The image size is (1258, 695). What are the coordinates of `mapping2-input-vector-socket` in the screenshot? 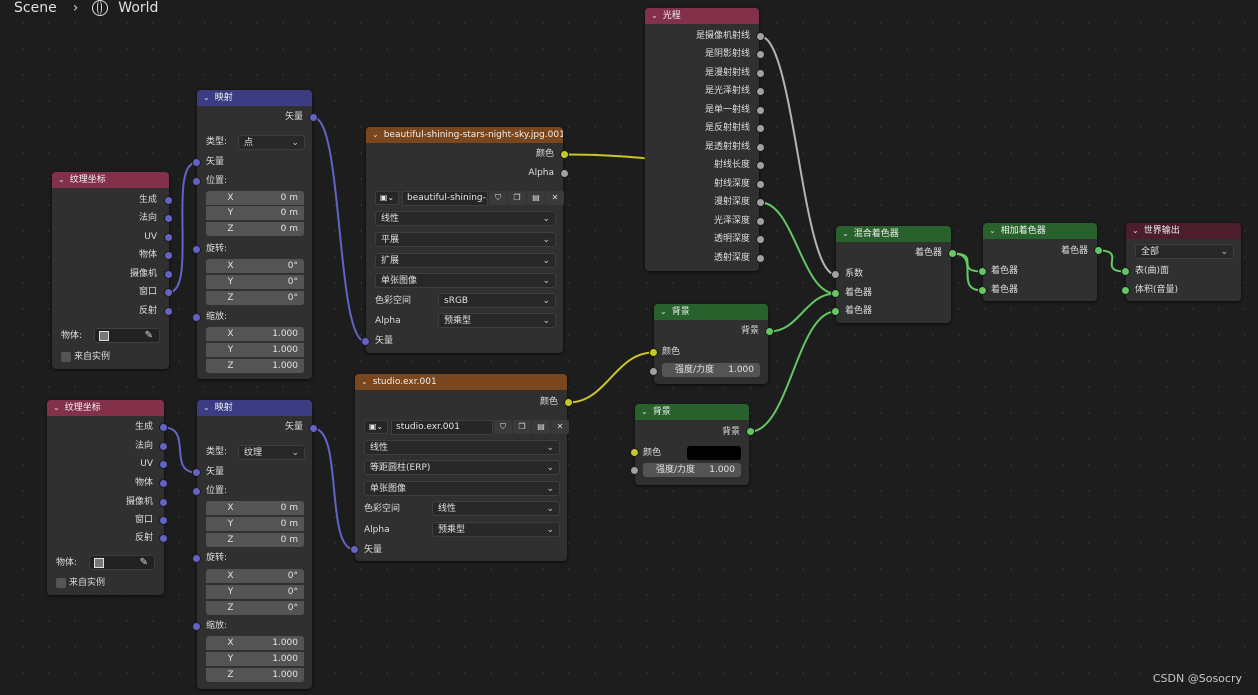 It's located at (196, 472).